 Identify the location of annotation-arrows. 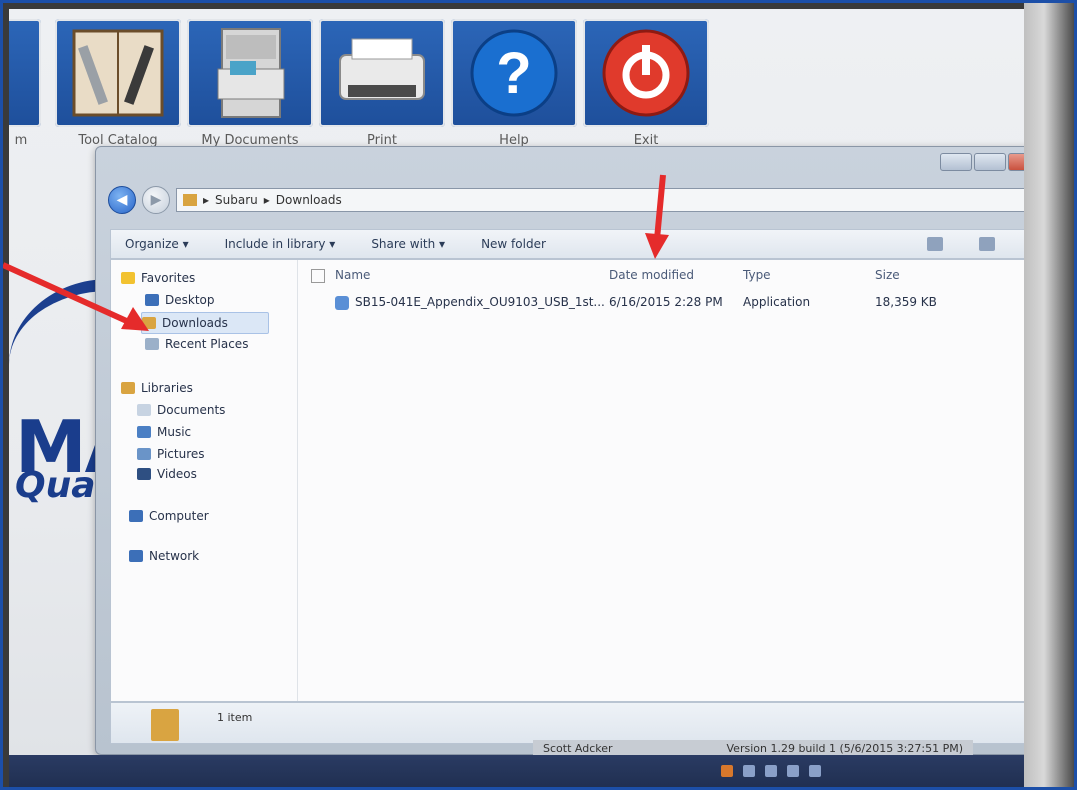
(336, 252).